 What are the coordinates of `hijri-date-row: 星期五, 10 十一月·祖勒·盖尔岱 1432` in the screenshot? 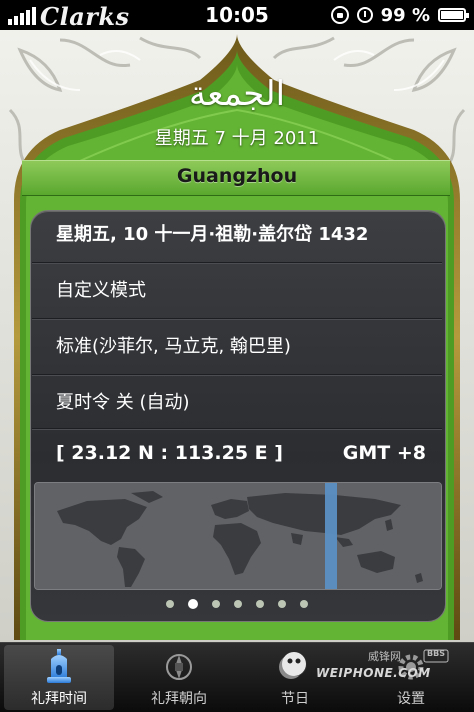 It's located at (241, 233).